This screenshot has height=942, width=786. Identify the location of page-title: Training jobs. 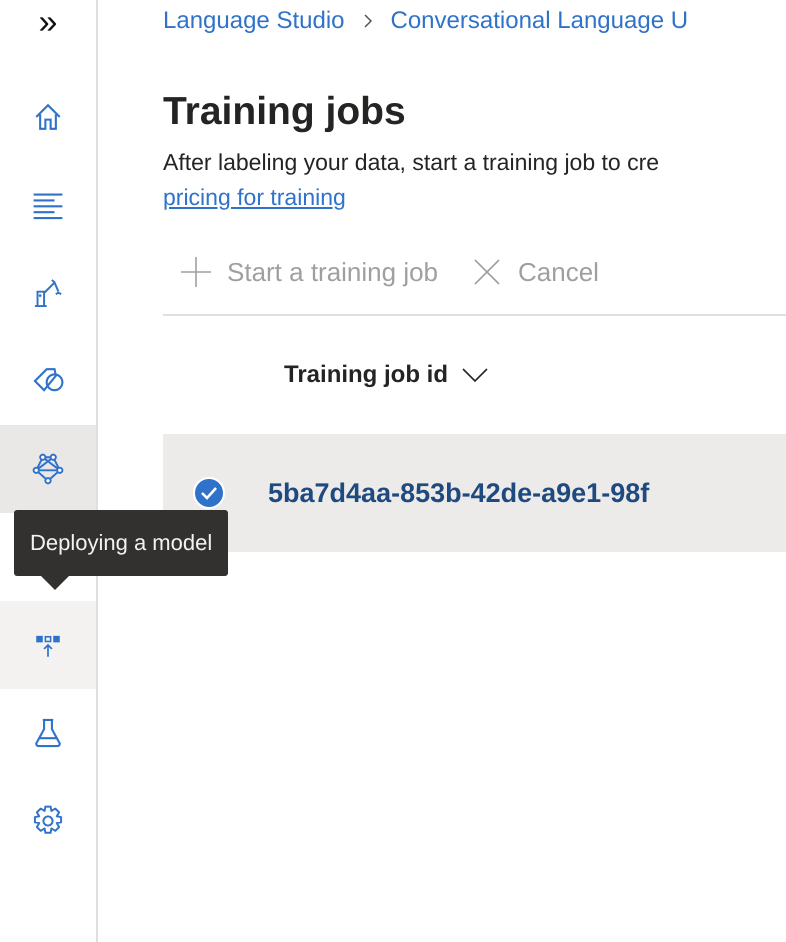
(285, 112).